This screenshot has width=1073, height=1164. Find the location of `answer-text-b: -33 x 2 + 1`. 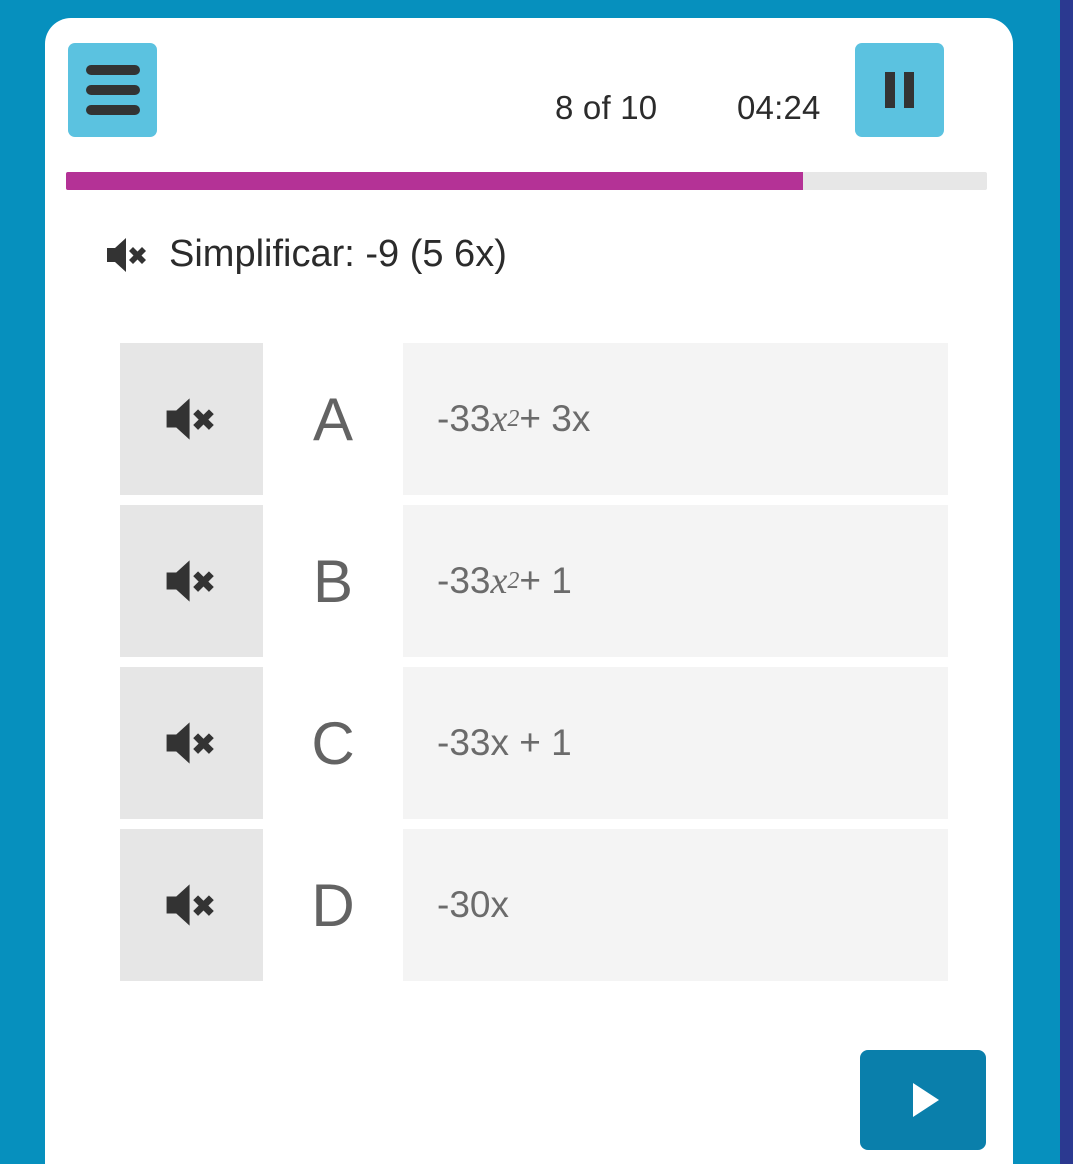

answer-text-b: -33 x 2 + 1 is located at coordinates (504, 581).